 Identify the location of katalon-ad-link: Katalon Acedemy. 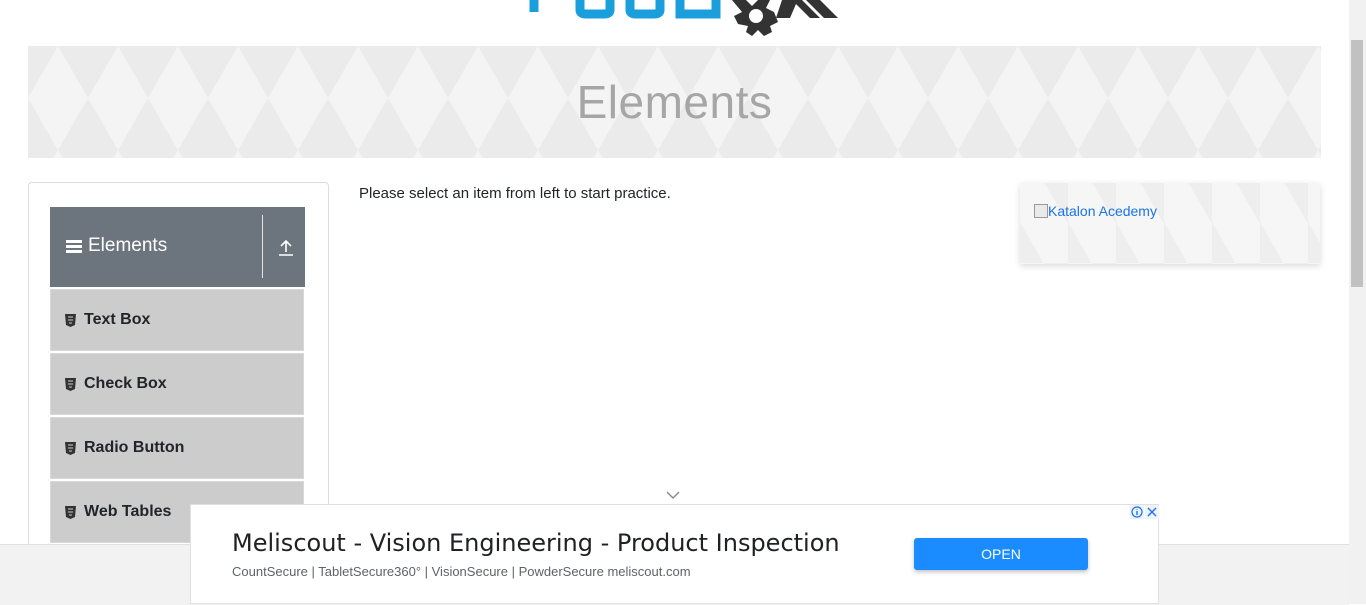
(1095, 211).